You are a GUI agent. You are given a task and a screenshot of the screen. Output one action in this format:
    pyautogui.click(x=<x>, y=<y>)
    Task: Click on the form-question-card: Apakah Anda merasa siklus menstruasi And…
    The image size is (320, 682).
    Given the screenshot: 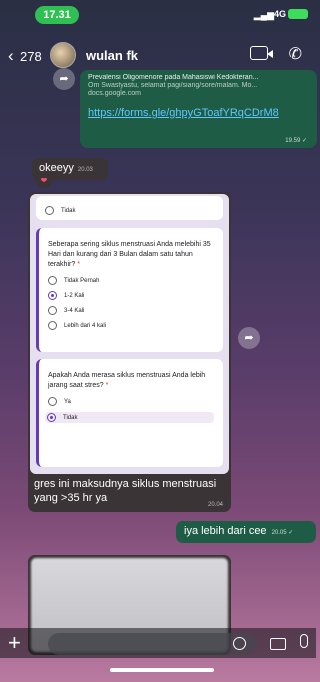 What is the action you would take?
    pyautogui.click(x=129, y=413)
    